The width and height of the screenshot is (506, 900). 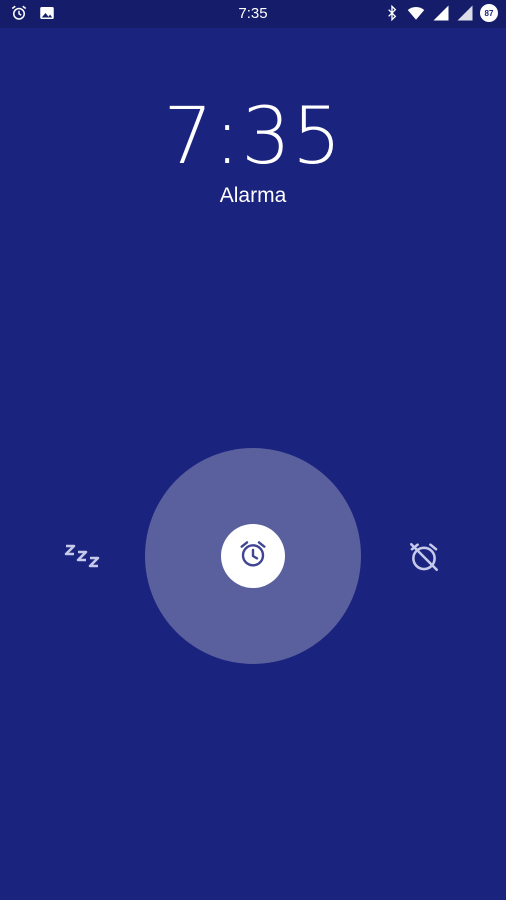 I want to click on snooze-icon, so click(x=82, y=556).